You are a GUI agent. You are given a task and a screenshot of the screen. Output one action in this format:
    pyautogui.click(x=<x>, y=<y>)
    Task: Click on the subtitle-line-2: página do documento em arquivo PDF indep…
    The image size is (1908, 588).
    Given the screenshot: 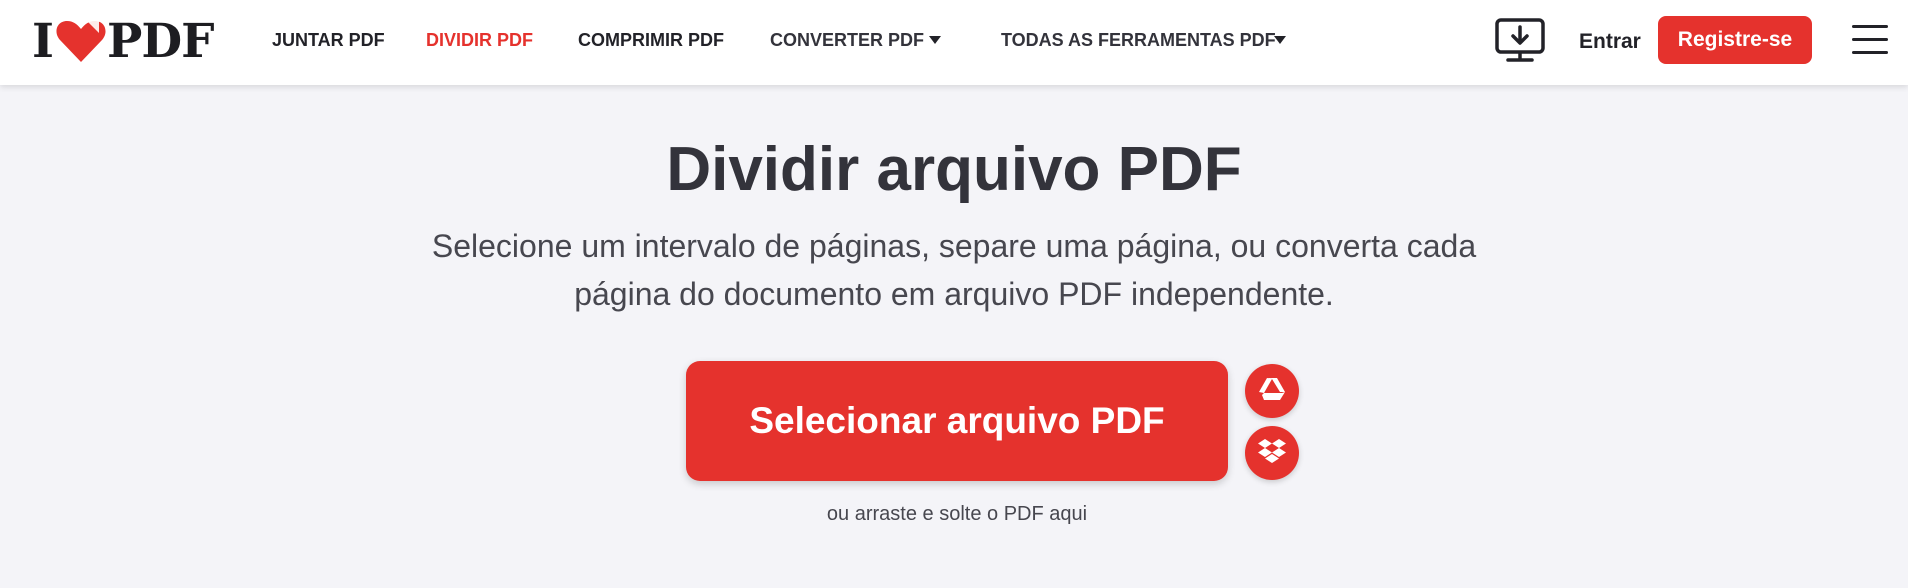 What is the action you would take?
    pyautogui.click(x=954, y=294)
    